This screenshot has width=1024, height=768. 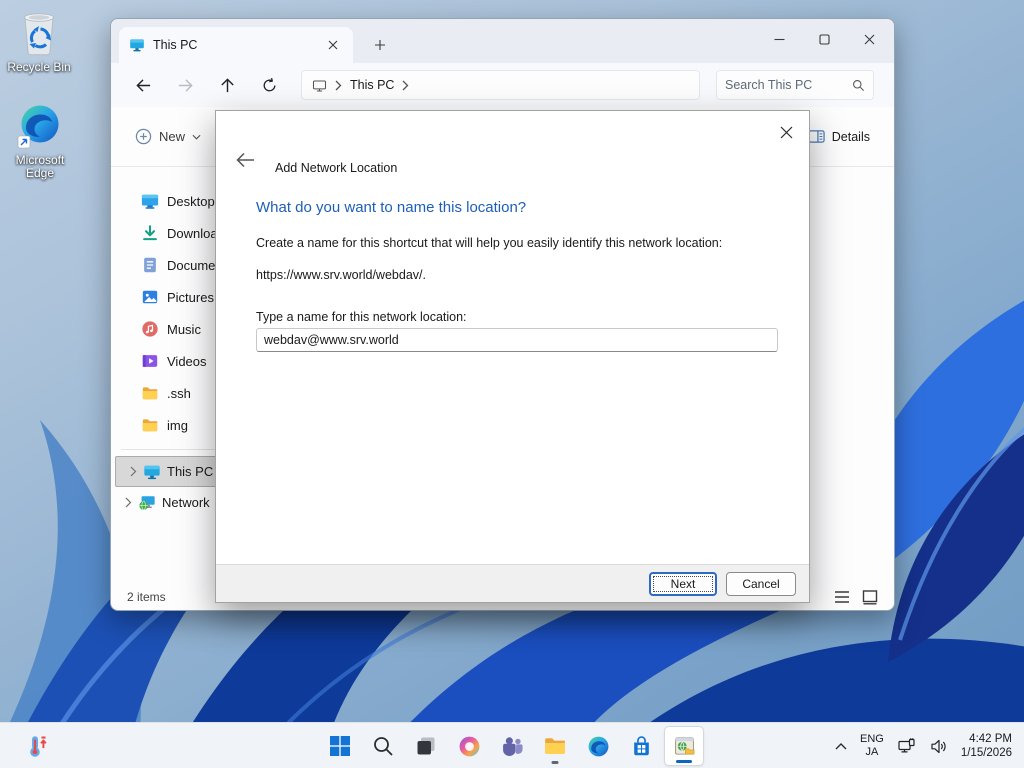 I want to click on large-icons-view-icon, so click(x=870, y=597).